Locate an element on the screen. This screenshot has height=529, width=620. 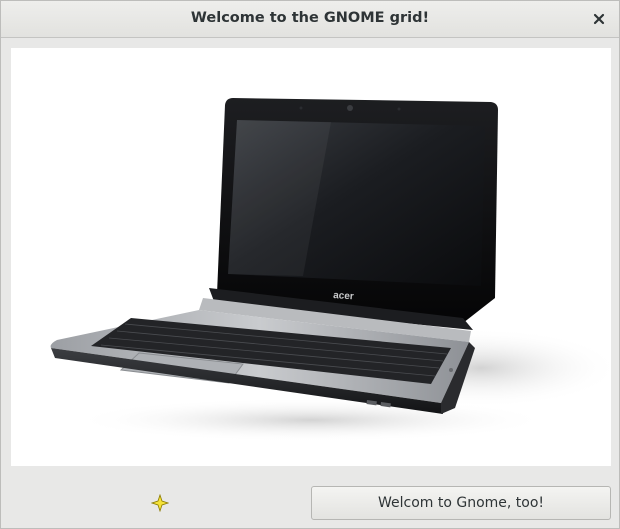
title-bar: Welcome to the GNOME grid! is located at coordinates (310, 19).